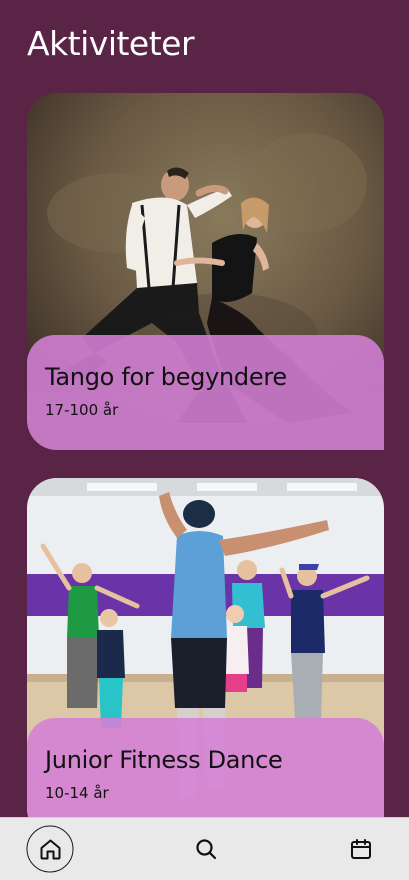 Image resolution: width=409 pixels, height=880 pixels. I want to click on page-title: Aktiviteter, so click(111, 43).